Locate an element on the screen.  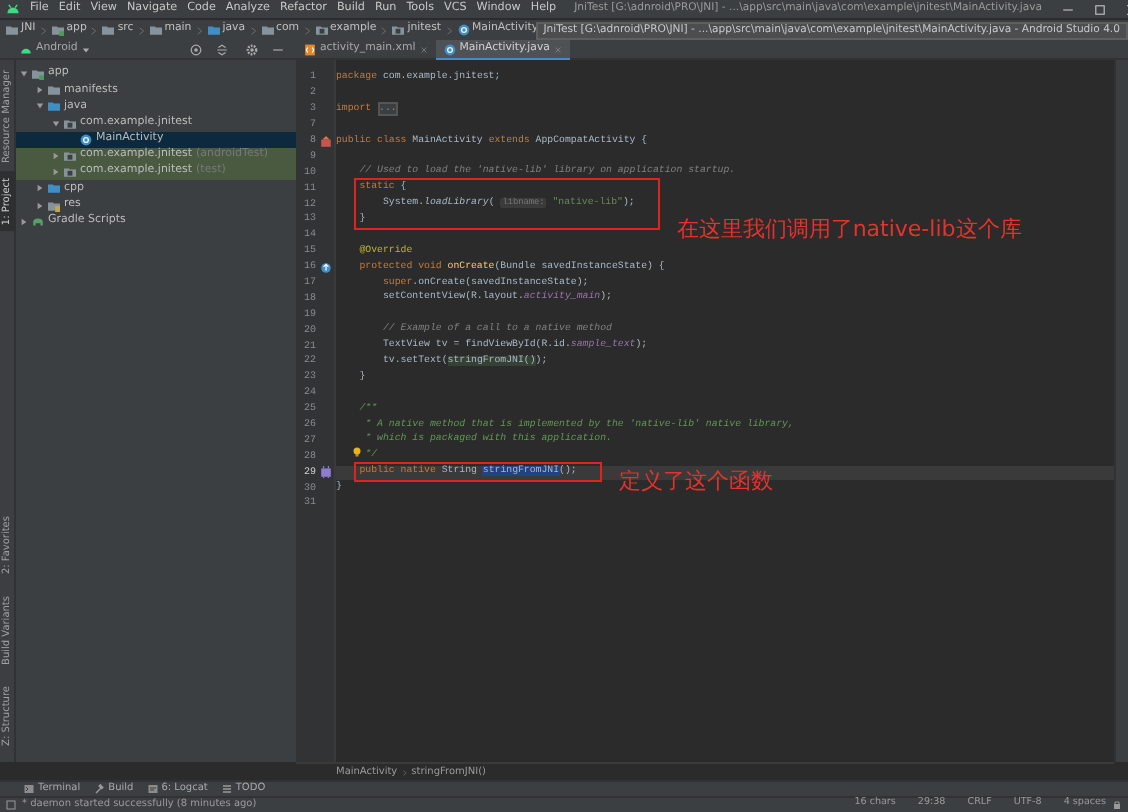
annotation-note: 在这里我们调用了native-lib这个库 is located at coordinates (849, 228).